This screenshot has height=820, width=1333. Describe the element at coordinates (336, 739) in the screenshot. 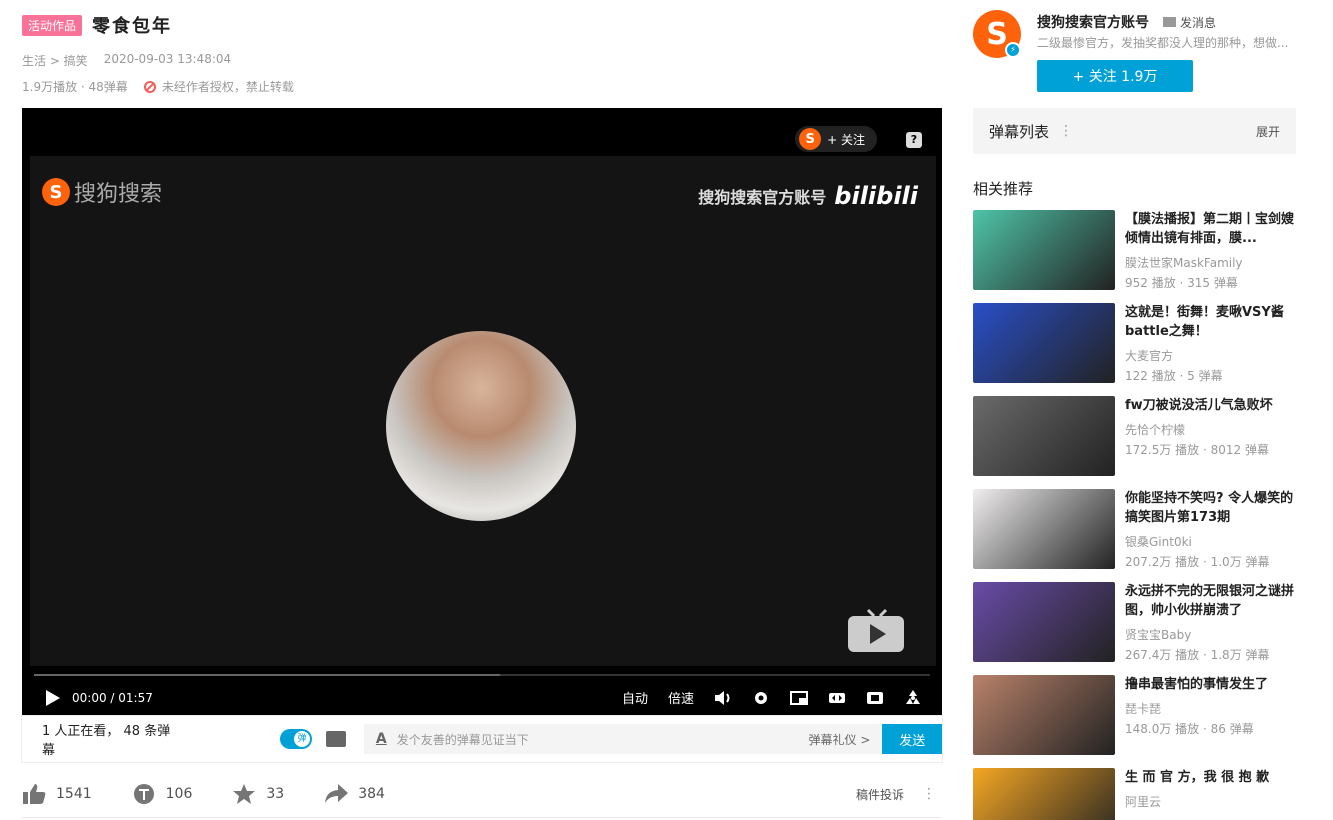

I see `danmaku-settings-icon` at that location.